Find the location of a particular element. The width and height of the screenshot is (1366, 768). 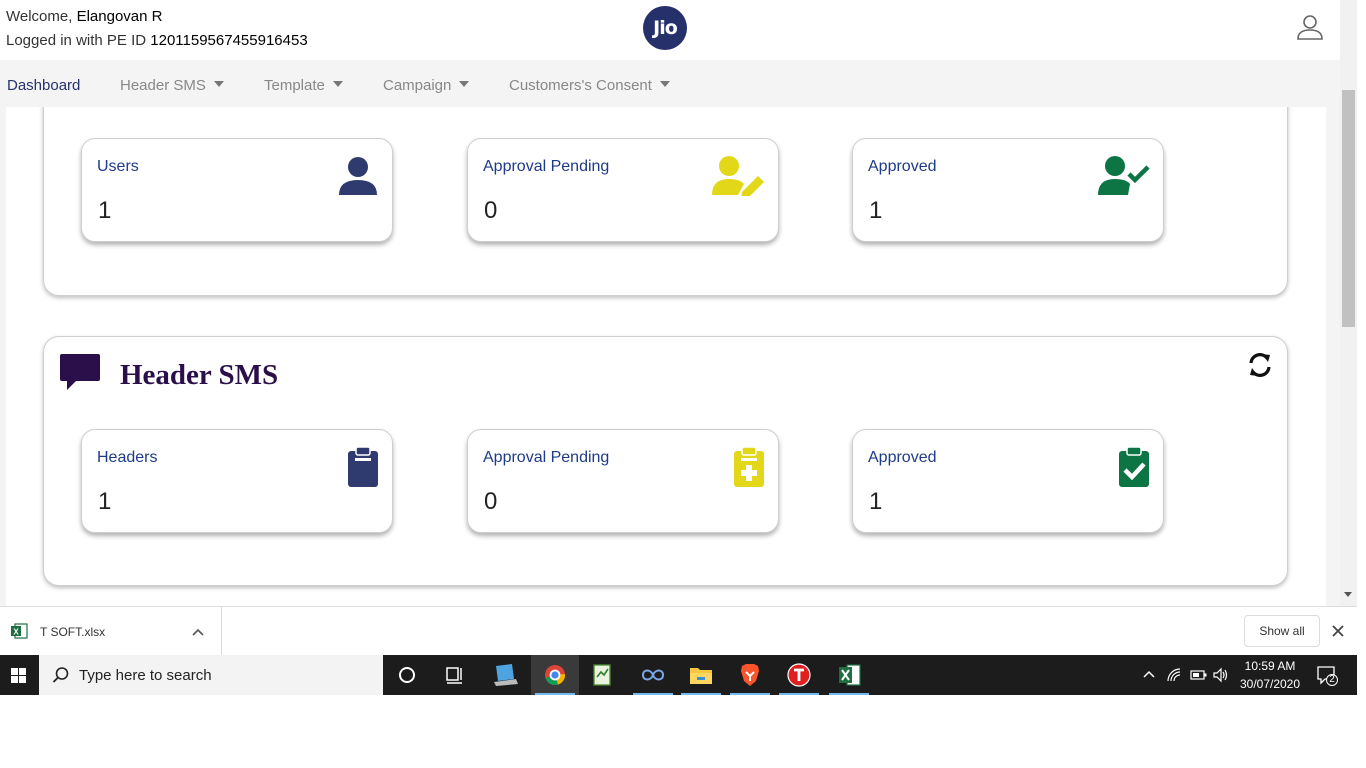

login-info: Logged in with PE ID 1201159567455916453 is located at coordinates (157, 40).